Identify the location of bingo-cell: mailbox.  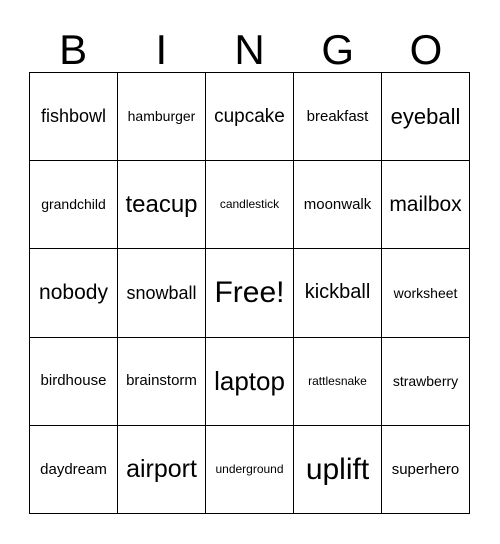
(426, 205).